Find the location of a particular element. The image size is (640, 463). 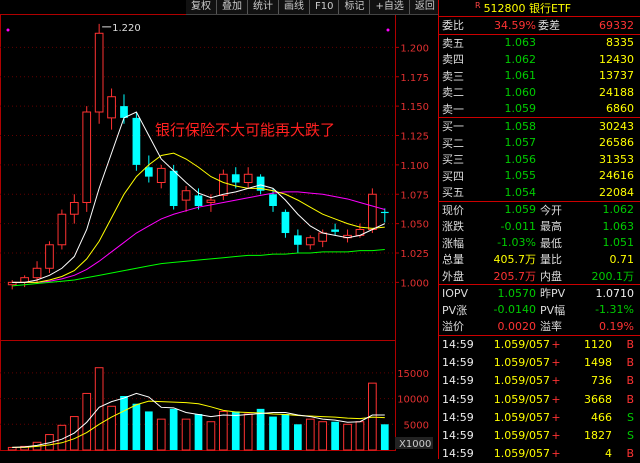

ask-volume: 24188 is located at coordinates (616, 92).